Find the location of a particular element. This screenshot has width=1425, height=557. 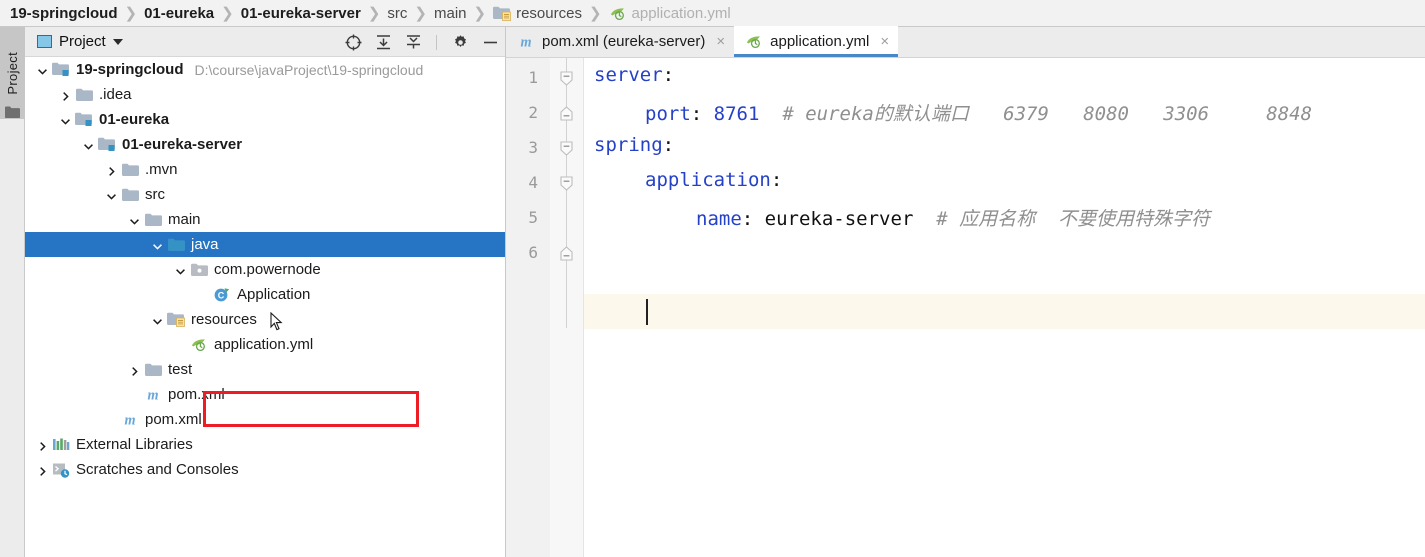

tree-node-label: main is located at coordinates (184, 219).